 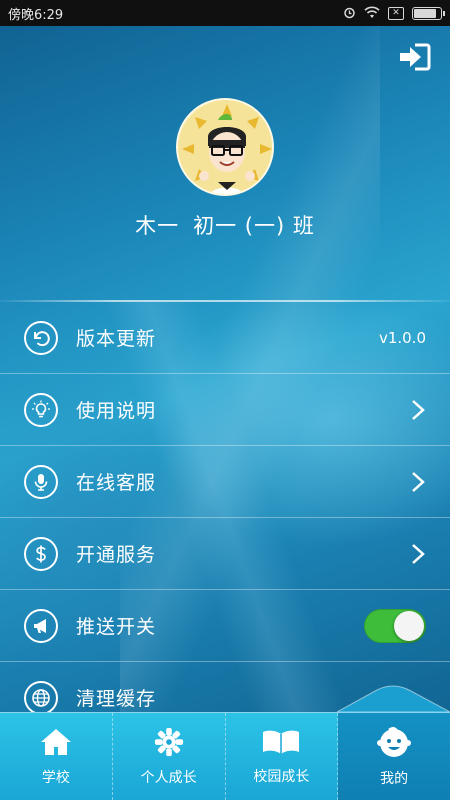 I want to click on logout-button, so click(x=415, y=57).